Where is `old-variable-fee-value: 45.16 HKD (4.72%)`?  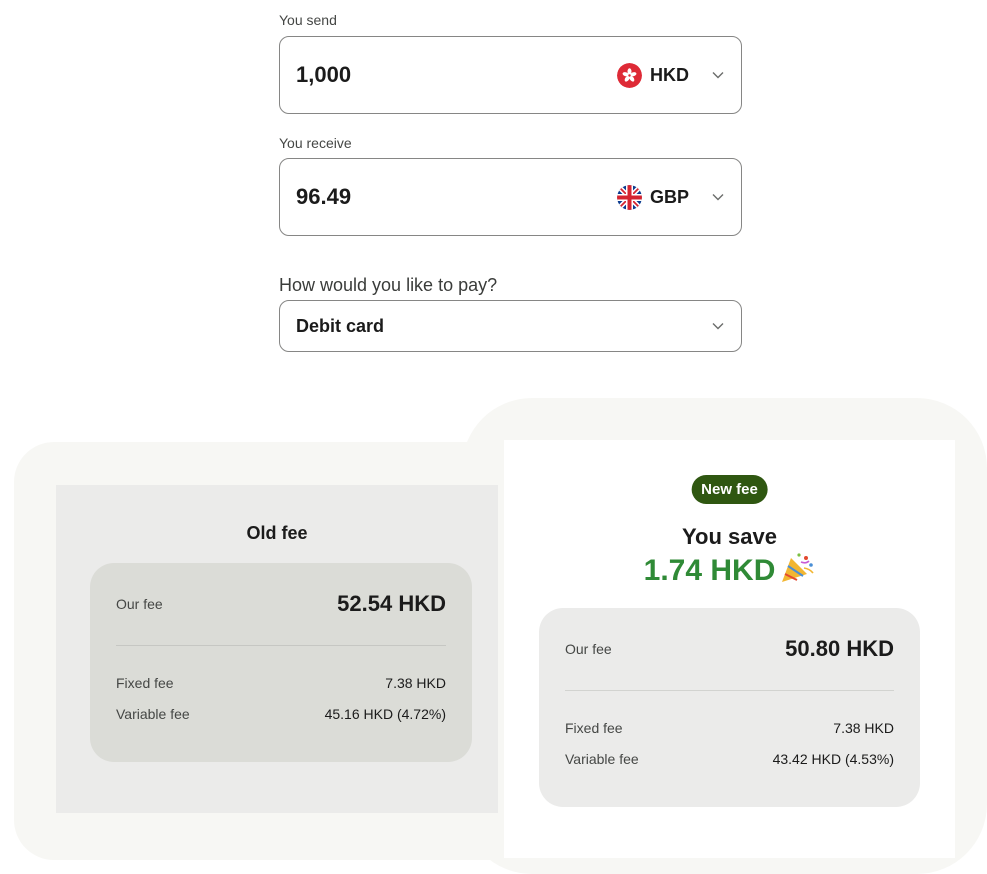
old-variable-fee-value: 45.16 HKD (4.72%) is located at coordinates (385, 714).